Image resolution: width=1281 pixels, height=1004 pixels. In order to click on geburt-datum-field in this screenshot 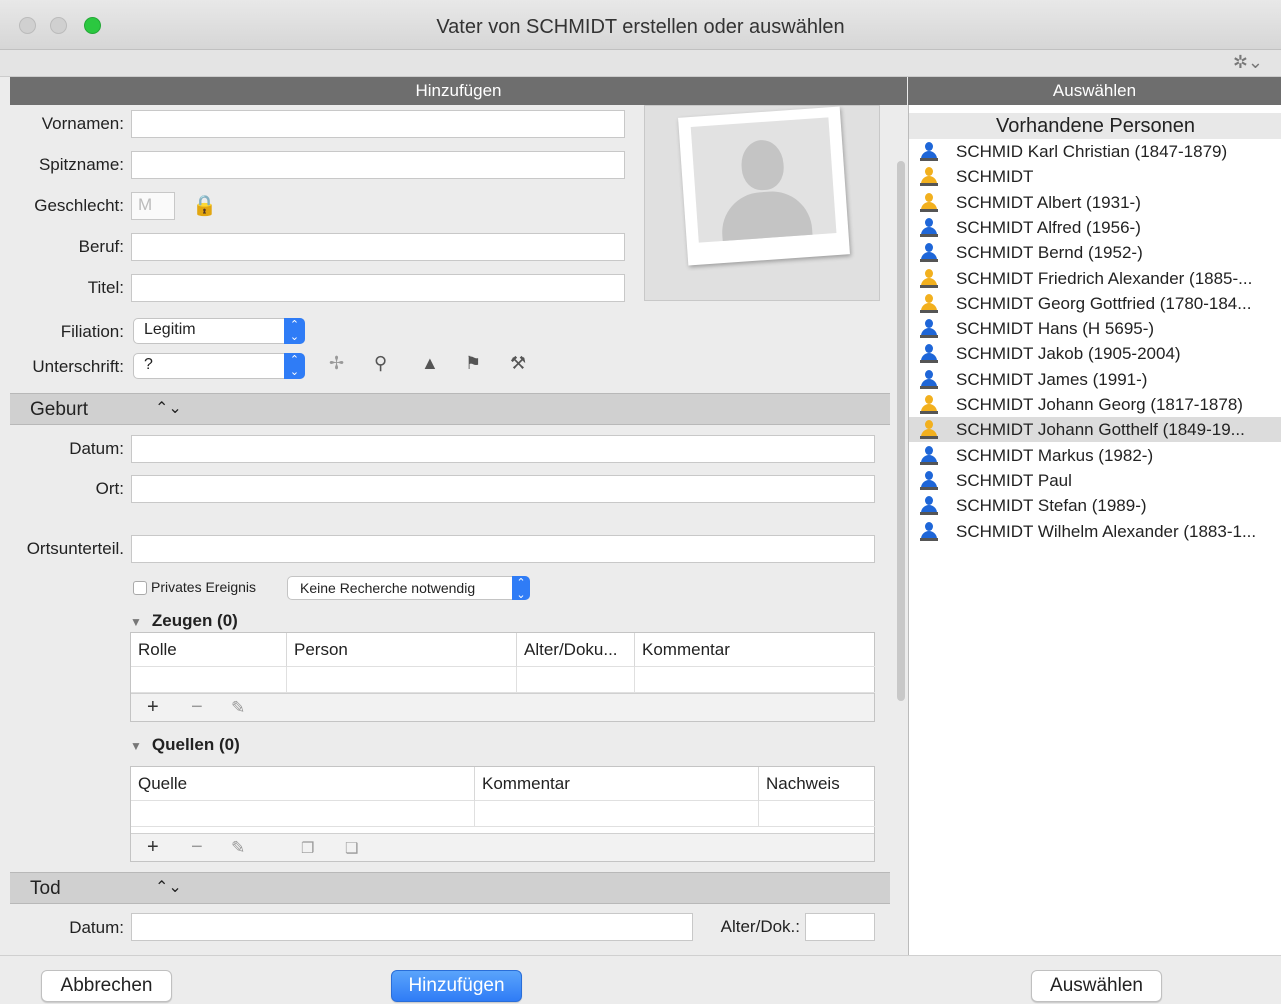, I will do `click(503, 449)`.